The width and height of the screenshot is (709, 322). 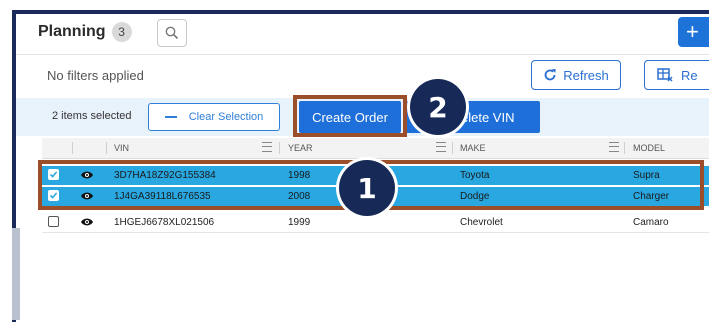 I want to click on table-row: 1HGEJ6678XL021506 1999 Chevrolet Camaro, so click(x=375, y=223).